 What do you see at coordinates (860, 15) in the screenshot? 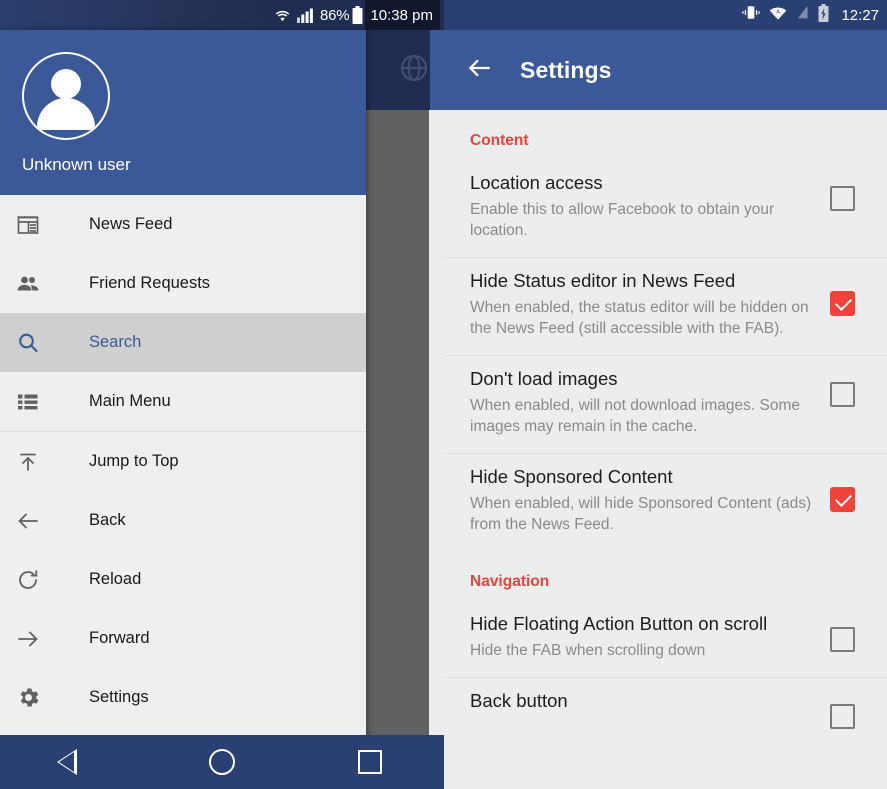
I see `clock-label: 12:27` at bounding box center [860, 15].